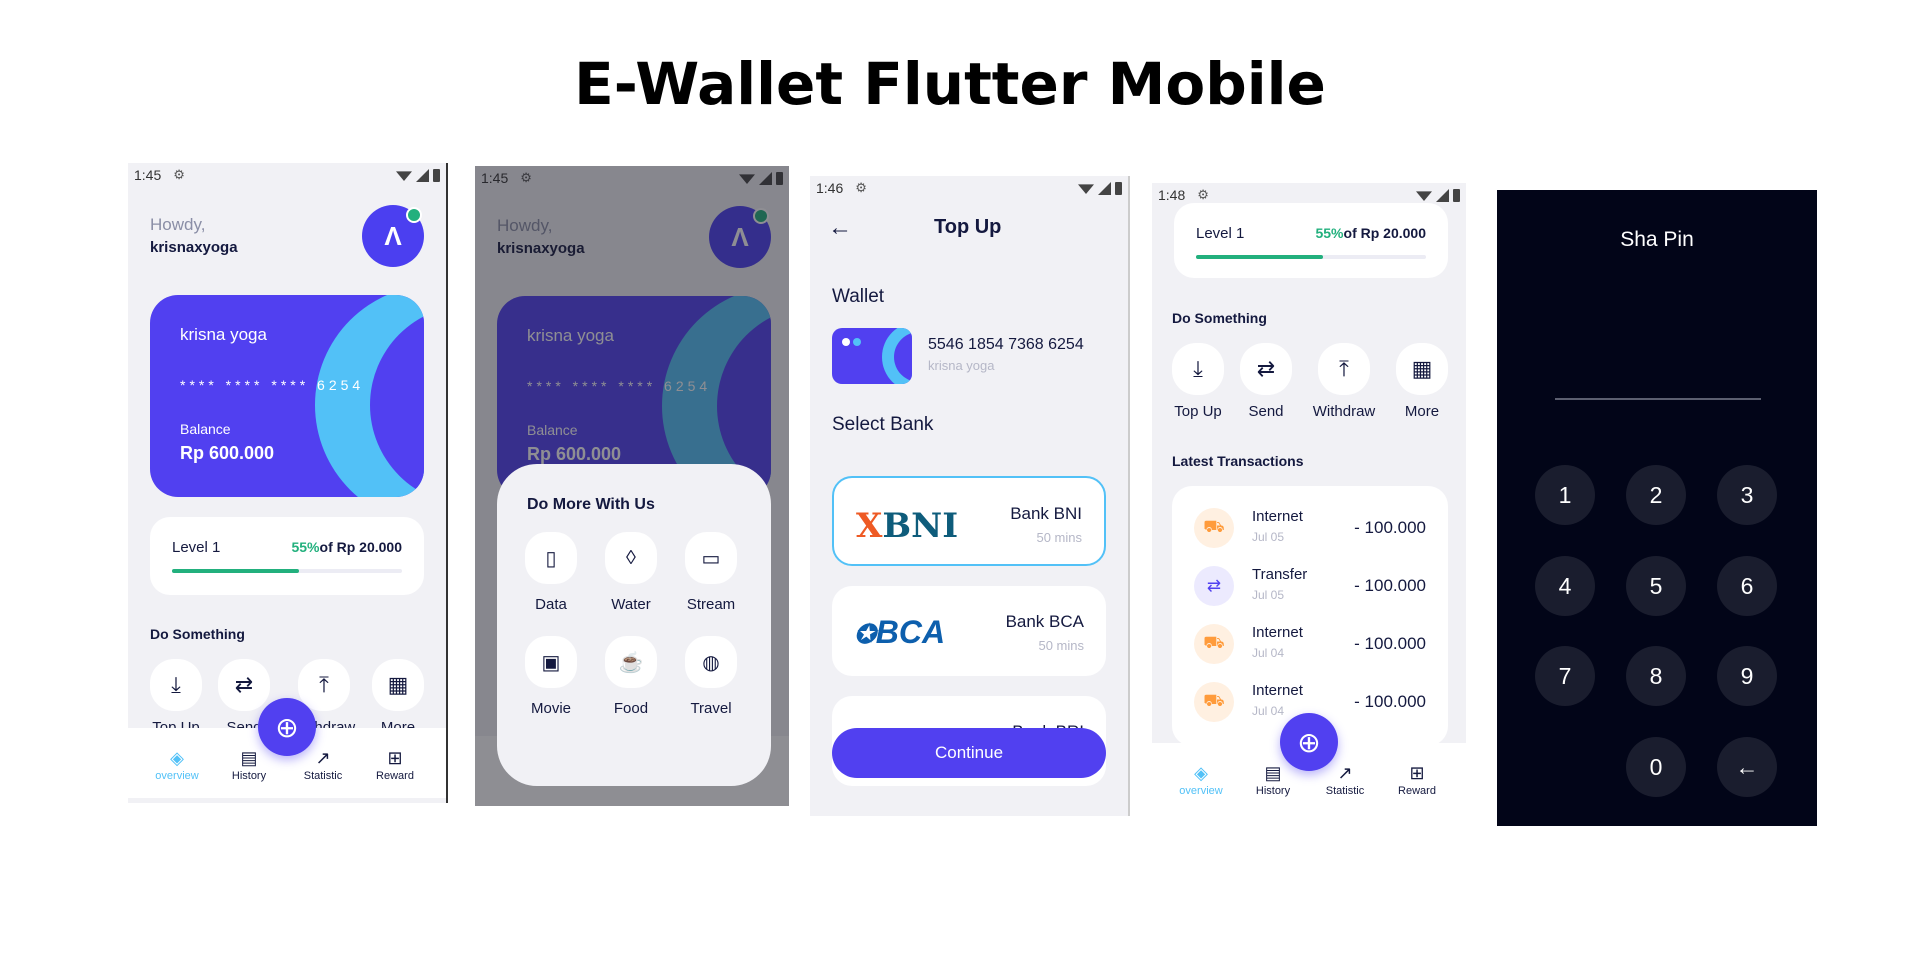 The height and width of the screenshot is (955, 1908). What do you see at coordinates (1172, 195) in the screenshot?
I see `status-time: 1:48` at bounding box center [1172, 195].